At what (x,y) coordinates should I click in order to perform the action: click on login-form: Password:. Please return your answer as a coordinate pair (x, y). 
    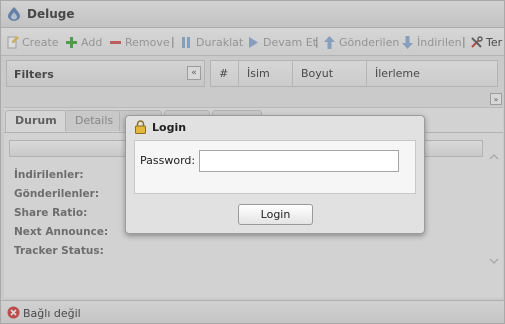
    Looking at the image, I should click on (275, 167).